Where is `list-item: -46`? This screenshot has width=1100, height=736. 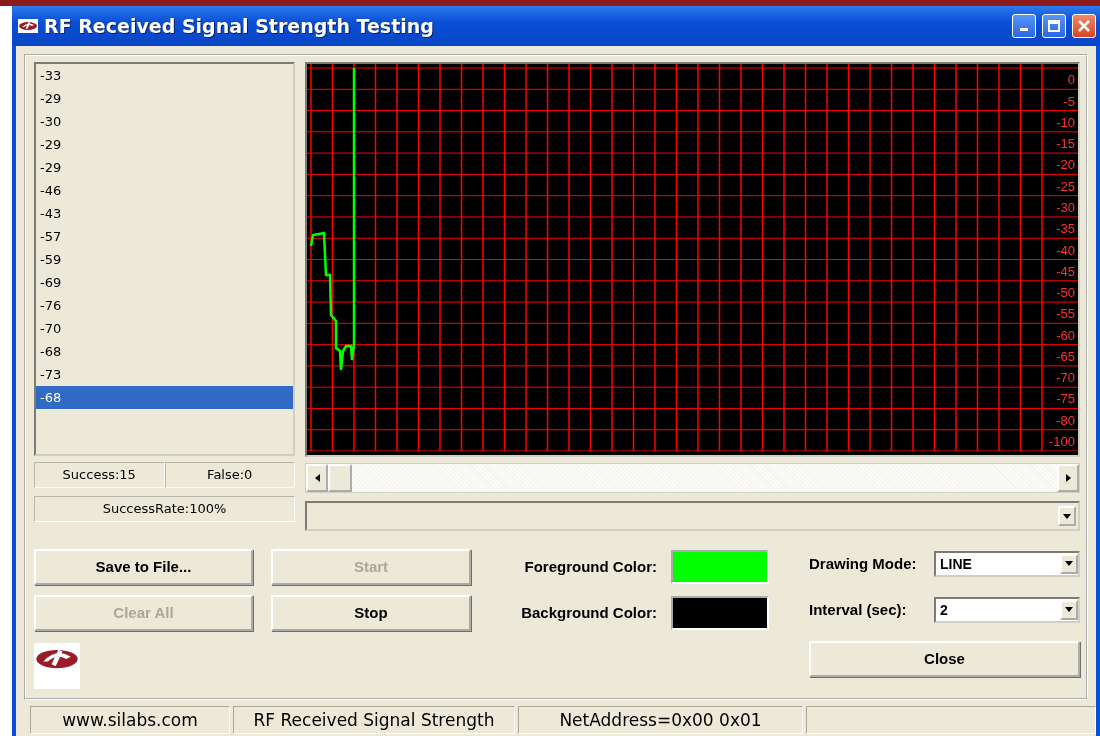 list-item: -46 is located at coordinates (164, 190).